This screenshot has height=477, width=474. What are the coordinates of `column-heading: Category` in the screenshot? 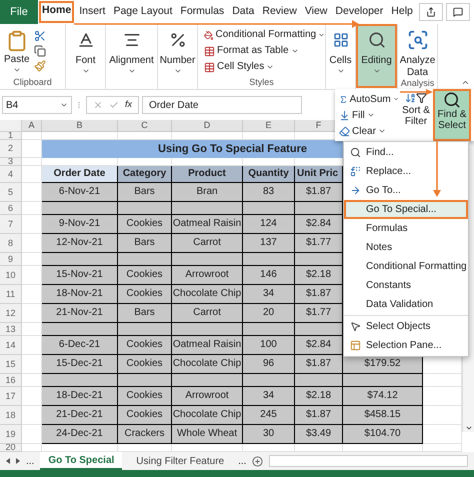 It's located at (145, 174).